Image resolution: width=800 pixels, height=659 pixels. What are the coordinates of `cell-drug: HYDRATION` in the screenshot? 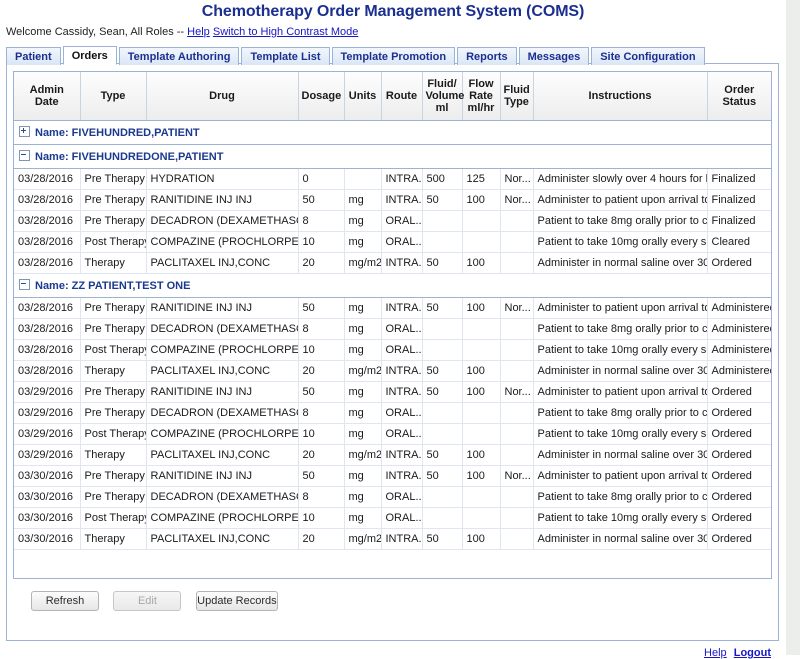 It's located at (222, 179).